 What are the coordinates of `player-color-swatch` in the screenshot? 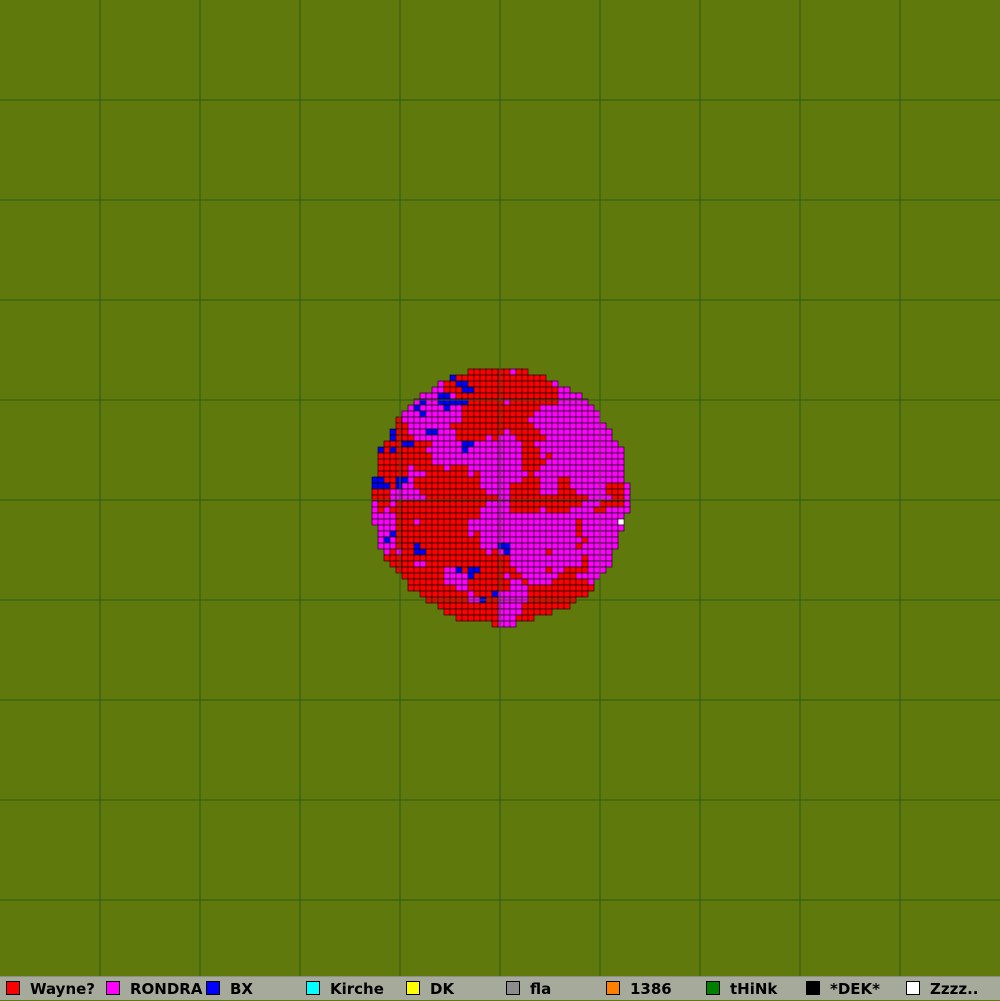 It's located at (213, 988).